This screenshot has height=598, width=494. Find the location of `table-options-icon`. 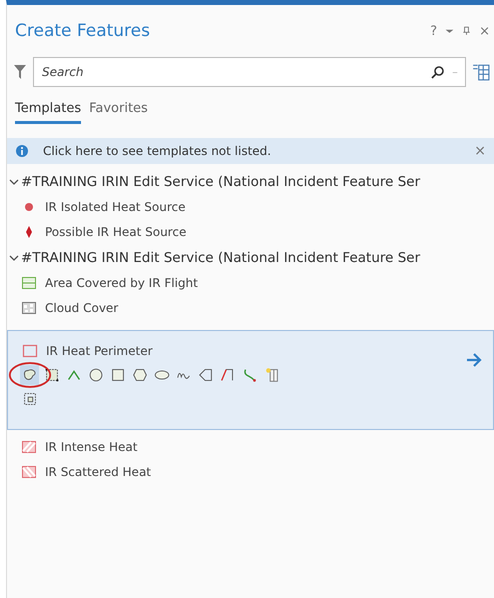

table-options-icon is located at coordinates (481, 72).